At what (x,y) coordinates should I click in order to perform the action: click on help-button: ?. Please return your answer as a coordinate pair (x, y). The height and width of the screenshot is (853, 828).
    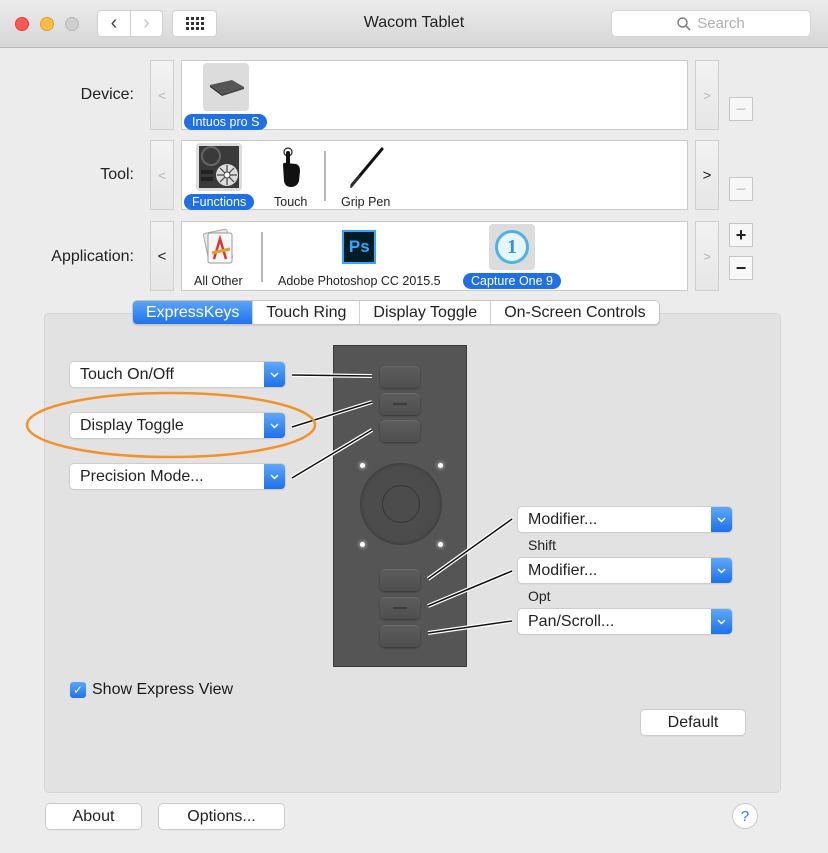
    Looking at the image, I should click on (745, 816).